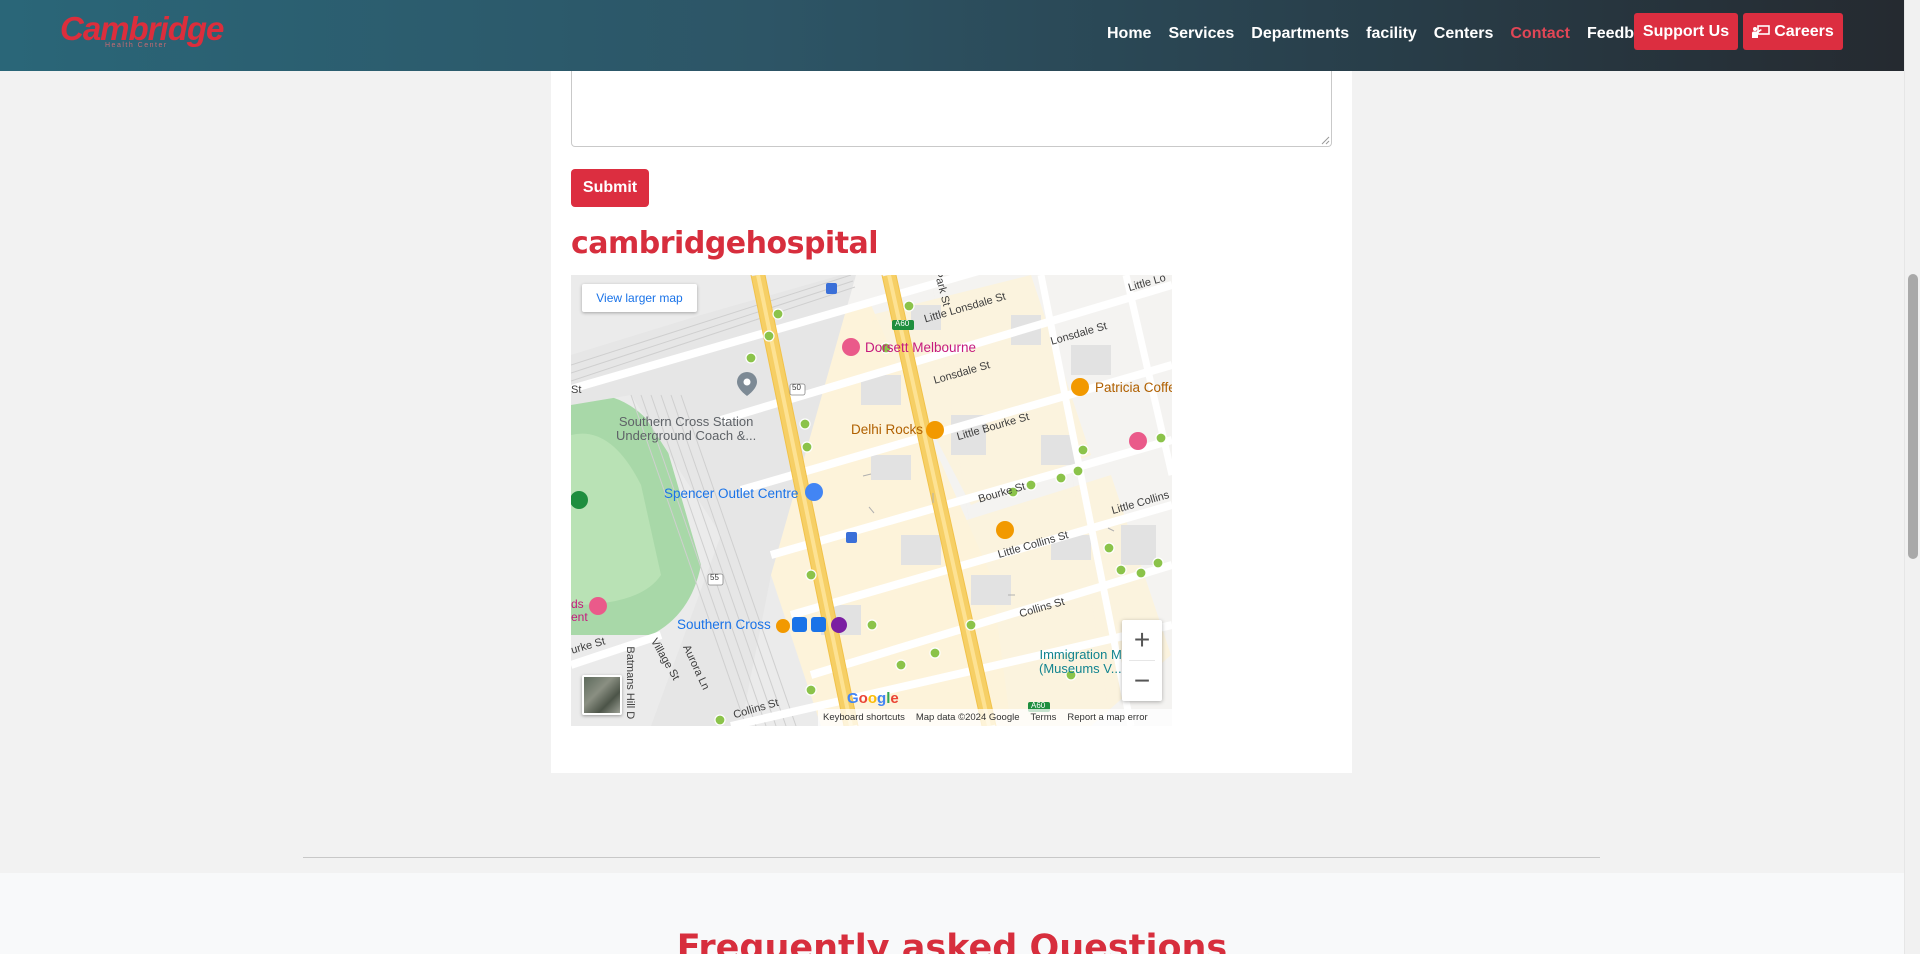 The height and width of the screenshot is (954, 1920). Describe the element at coordinates (1086, 661) in the screenshot. I see `map-label-immigration: Immigration M... (Museums V...a)` at that location.